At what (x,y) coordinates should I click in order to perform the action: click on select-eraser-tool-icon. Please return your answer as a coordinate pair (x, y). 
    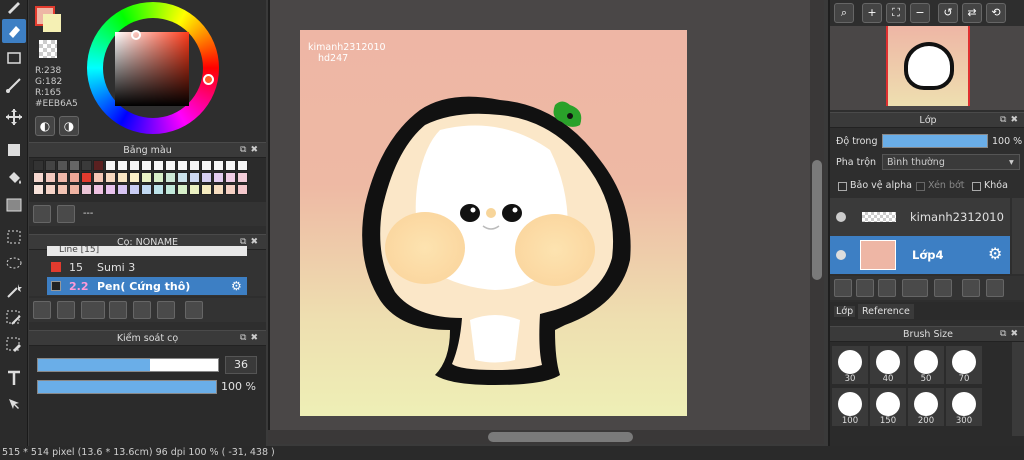
    Looking at the image, I should click on (14, 345).